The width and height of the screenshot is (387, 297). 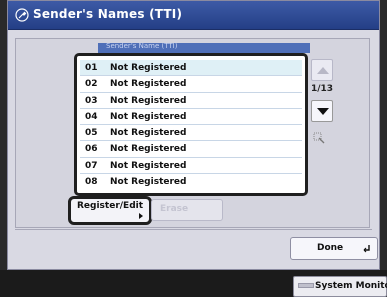 What do you see at coordinates (191, 166) in the screenshot?
I see `list-item: 07 Not Registered` at bounding box center [191, 166].